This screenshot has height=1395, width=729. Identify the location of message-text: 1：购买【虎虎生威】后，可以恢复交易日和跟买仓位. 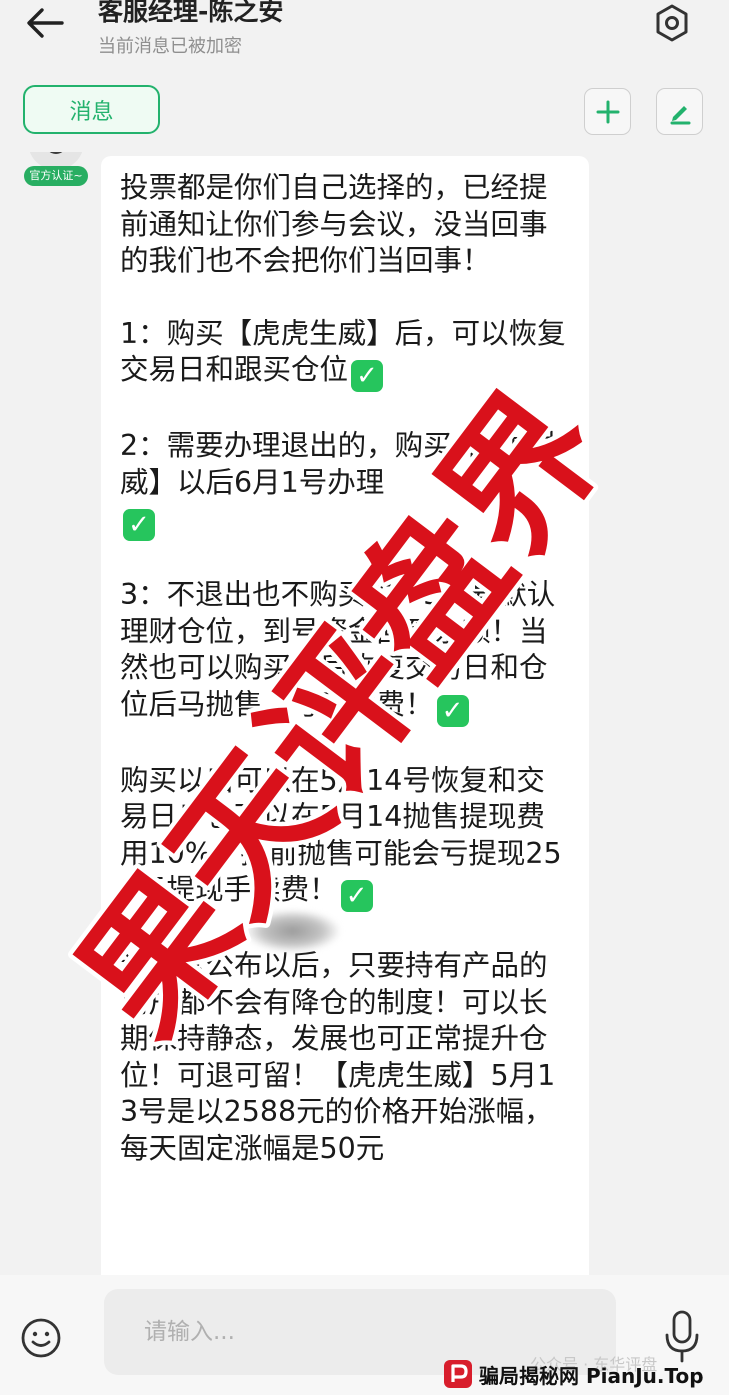
(343, 351).